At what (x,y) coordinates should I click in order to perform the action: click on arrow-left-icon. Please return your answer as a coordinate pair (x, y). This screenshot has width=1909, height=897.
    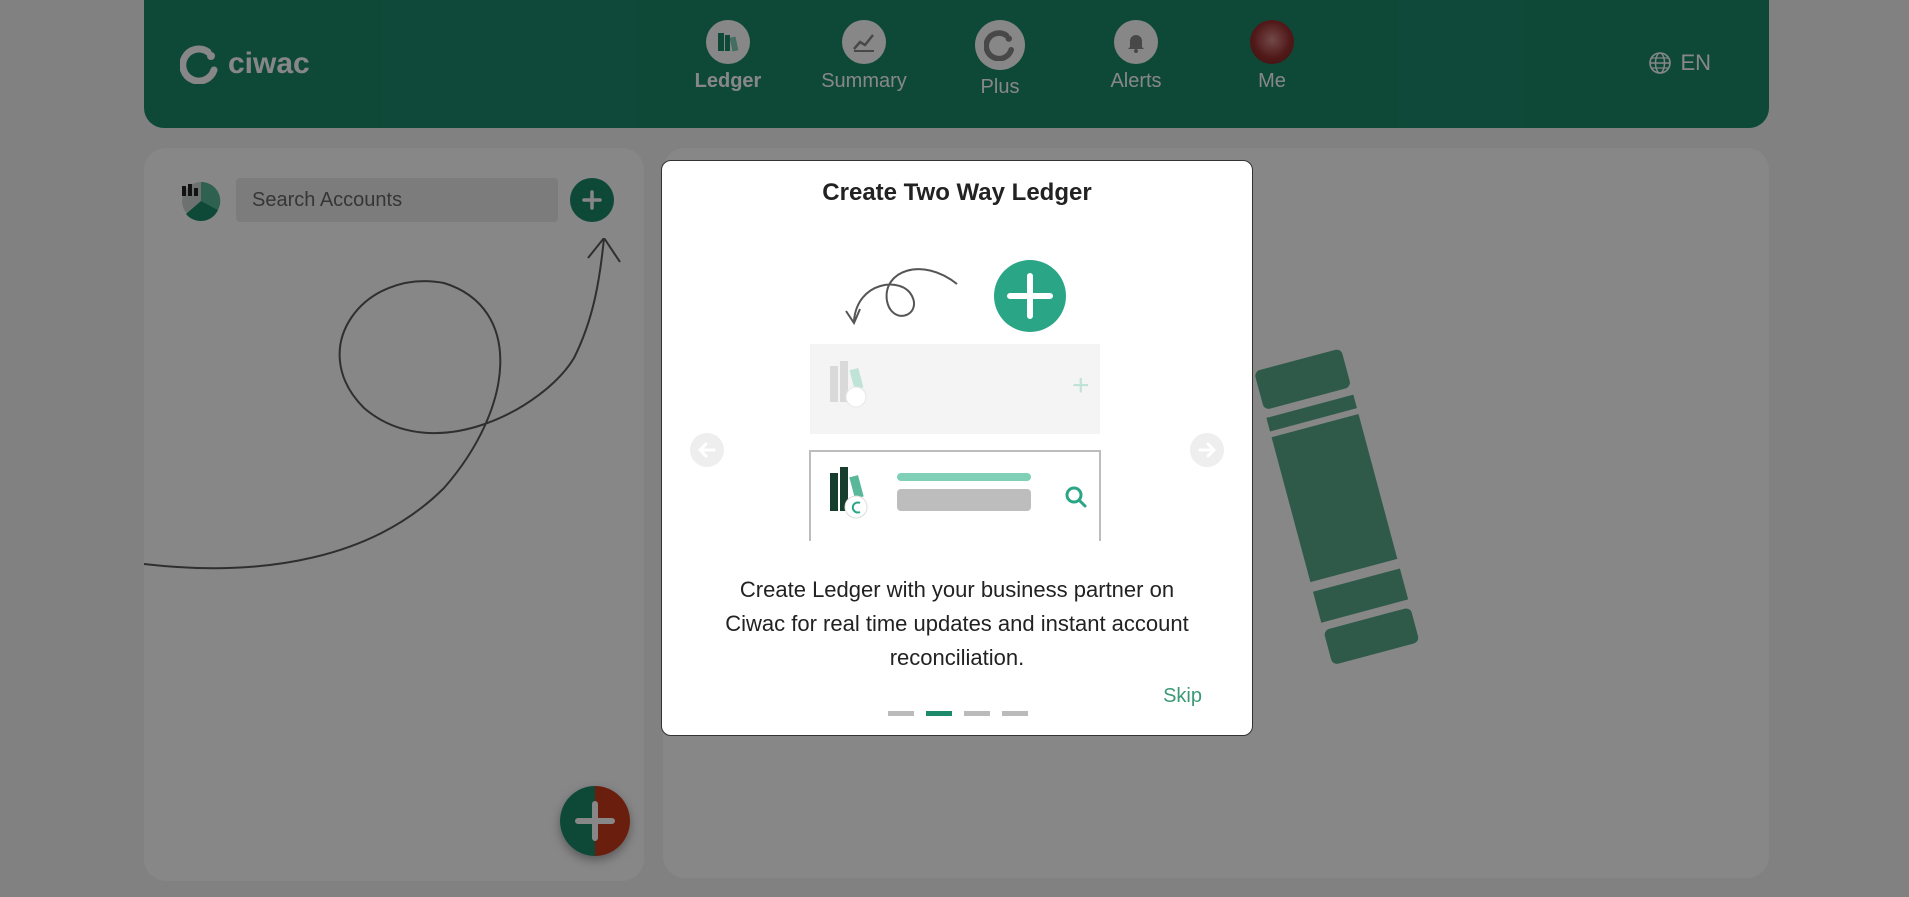
    Looking at the image, I should click on (706, 450).